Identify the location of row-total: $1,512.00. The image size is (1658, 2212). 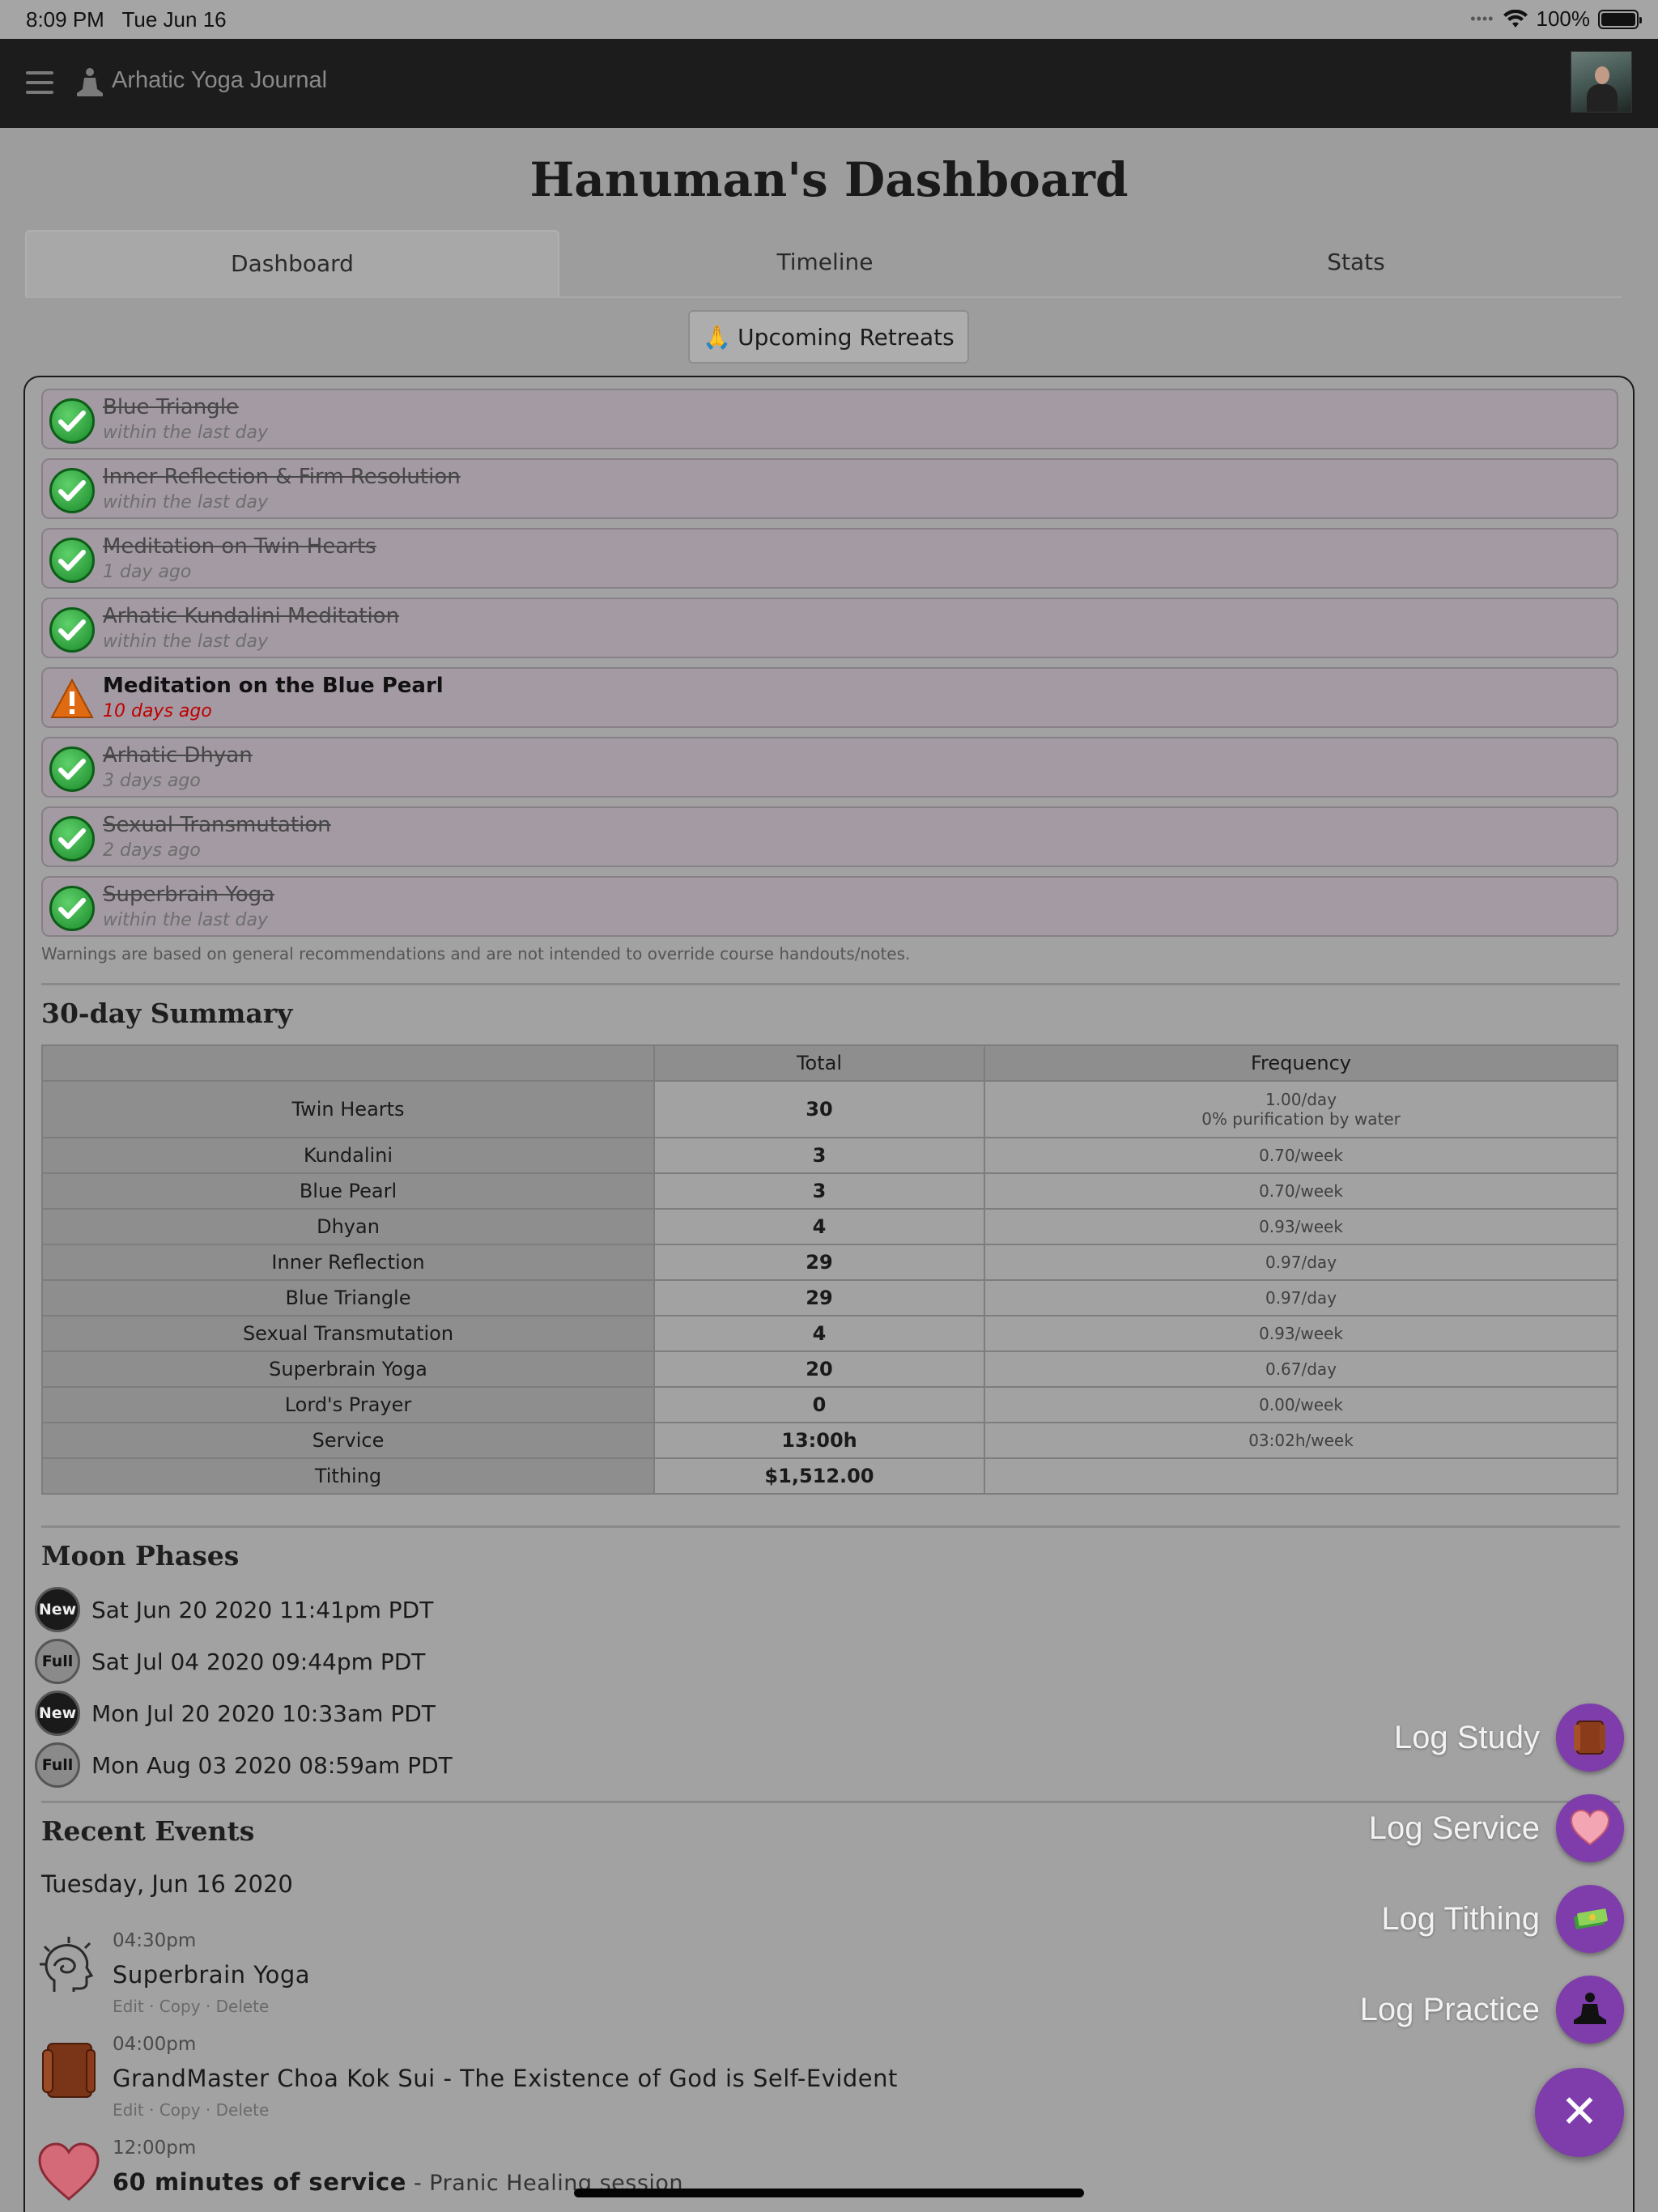
(819, 1476).